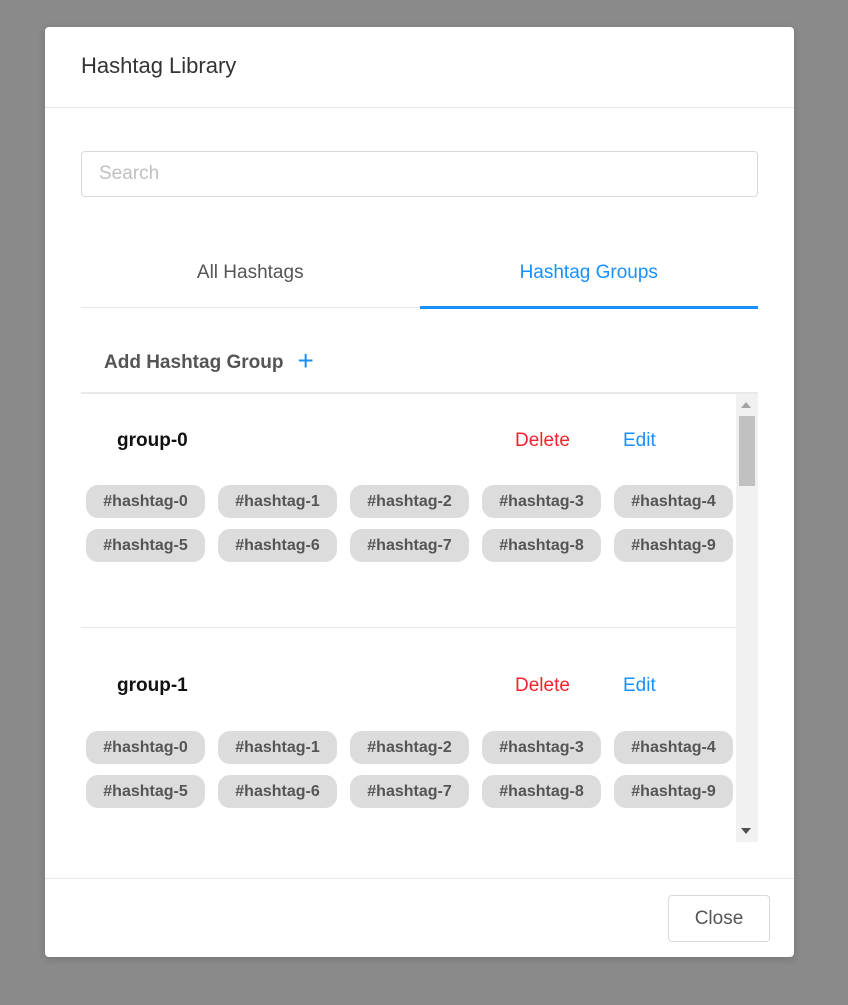  I want to click on plus-icon: +, so click(305, 360).